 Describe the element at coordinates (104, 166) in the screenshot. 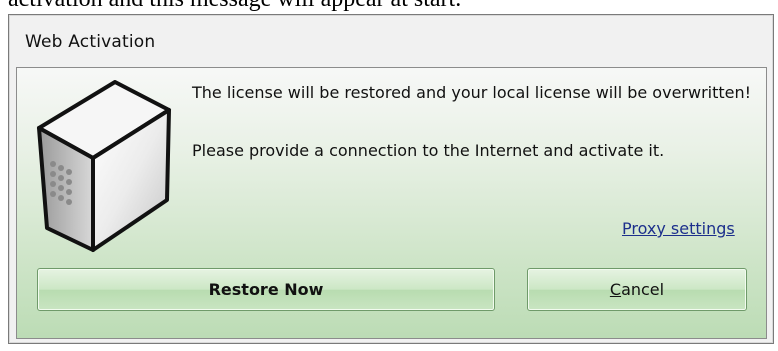

I see `server-box-icon` at that location.